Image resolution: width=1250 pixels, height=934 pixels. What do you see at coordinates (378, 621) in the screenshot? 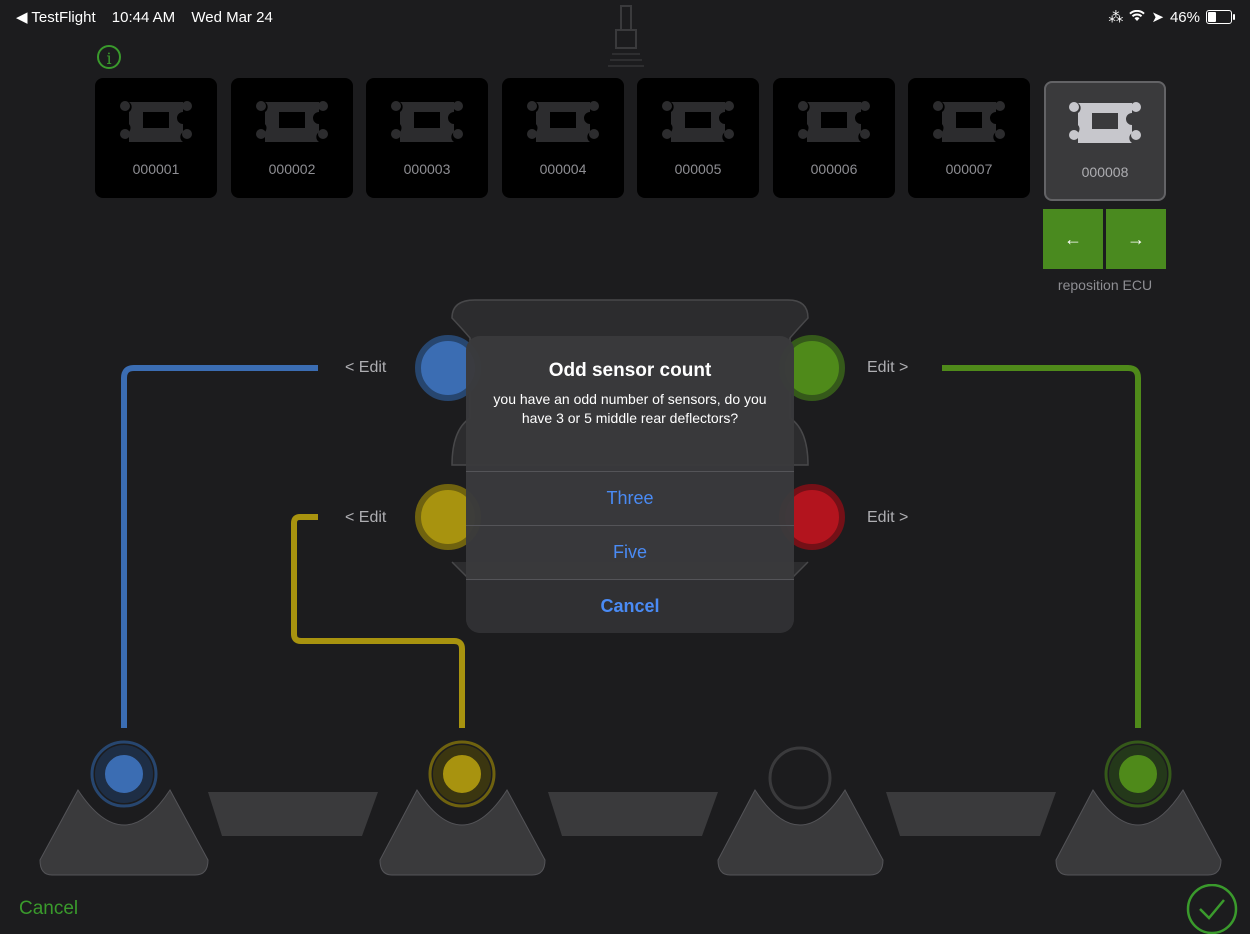
I see `yellow-wire` at bounding box center [378, 621].